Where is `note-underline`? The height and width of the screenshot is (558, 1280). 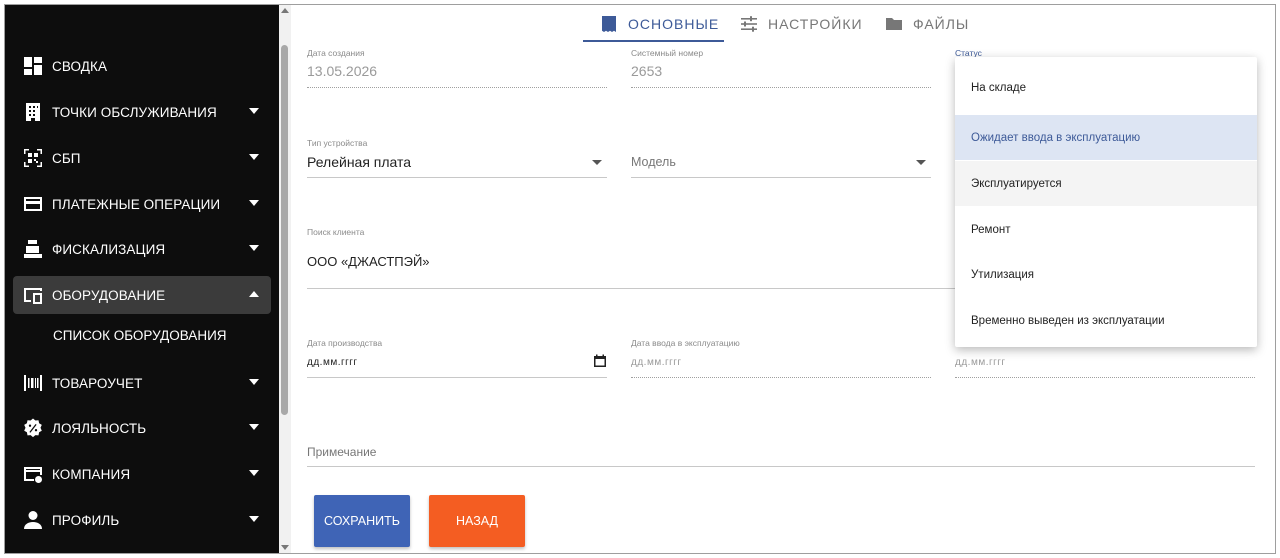
note-underline is located at coordinates (781, 466).